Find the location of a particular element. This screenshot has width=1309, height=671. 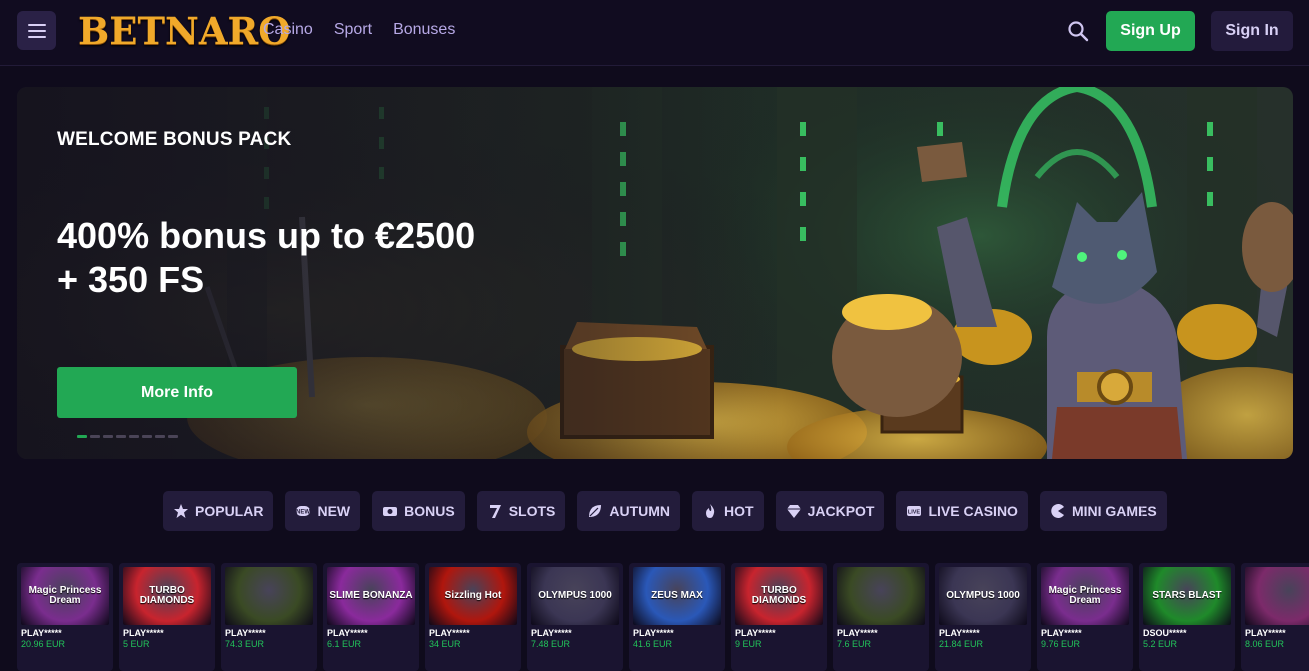

search-icon is located at coordinates (1078, 31).